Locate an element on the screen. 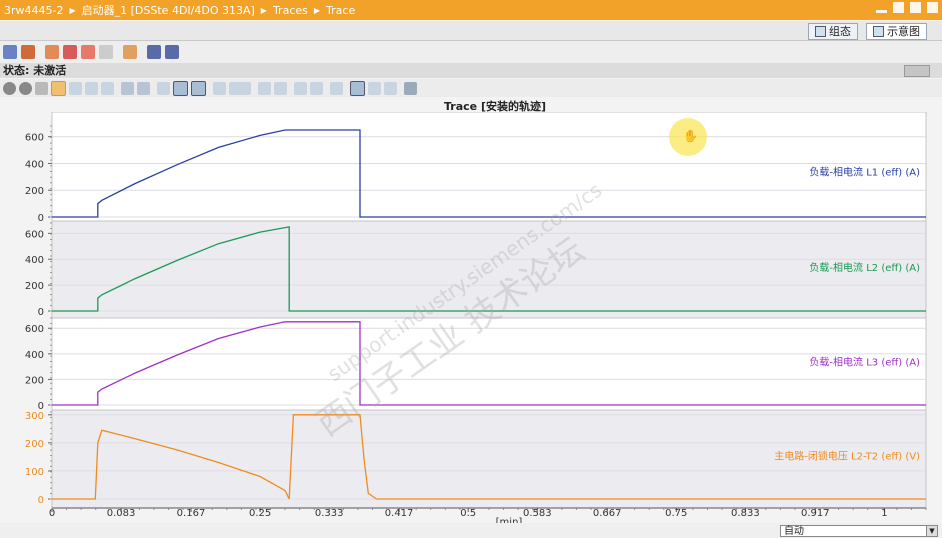 The image size is (942, 538). zoom-box-icon is located at coordinates (75, 88).